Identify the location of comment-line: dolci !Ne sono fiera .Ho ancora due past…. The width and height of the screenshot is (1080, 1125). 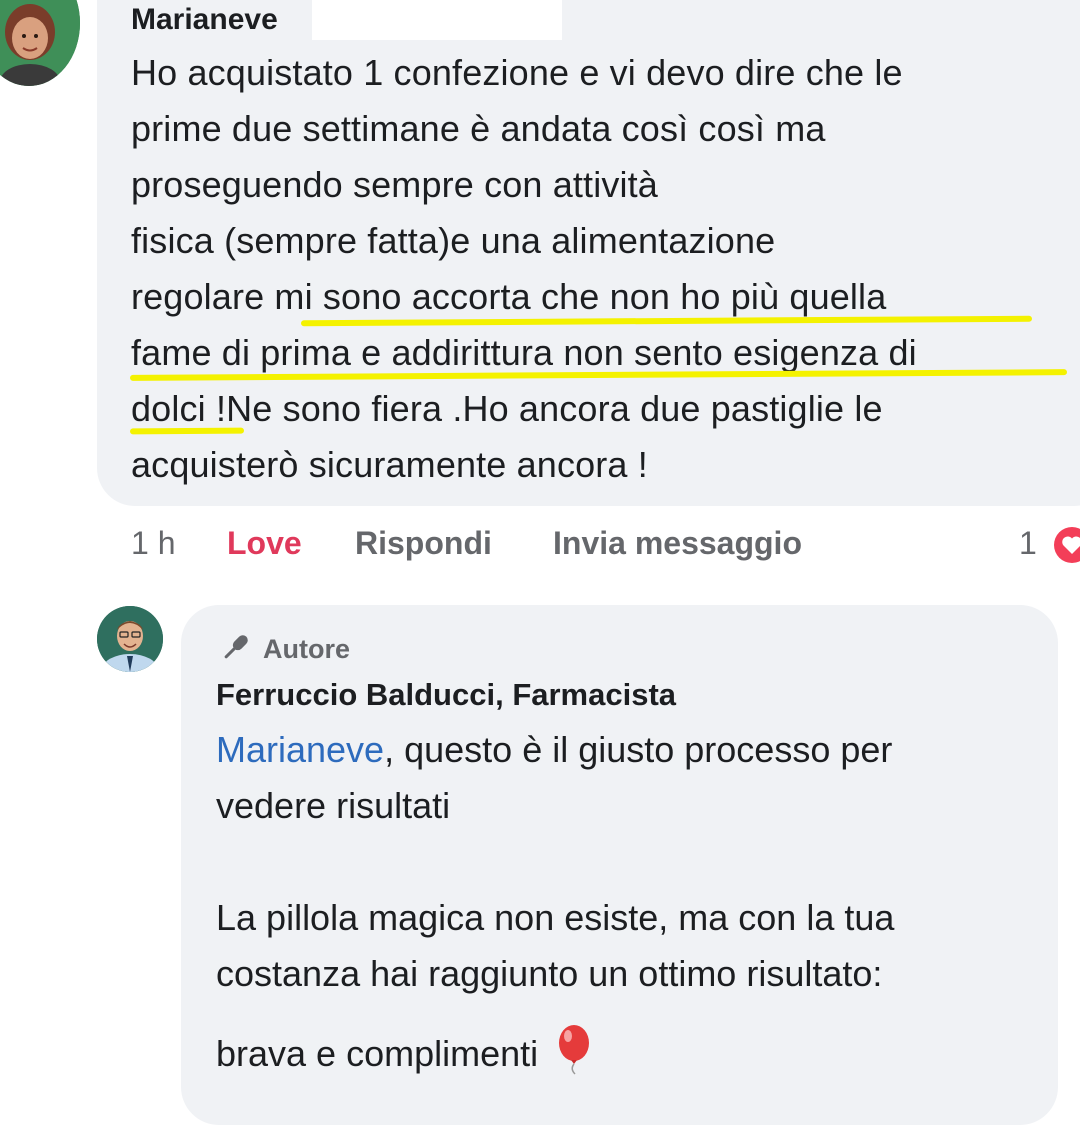
(507, 408).